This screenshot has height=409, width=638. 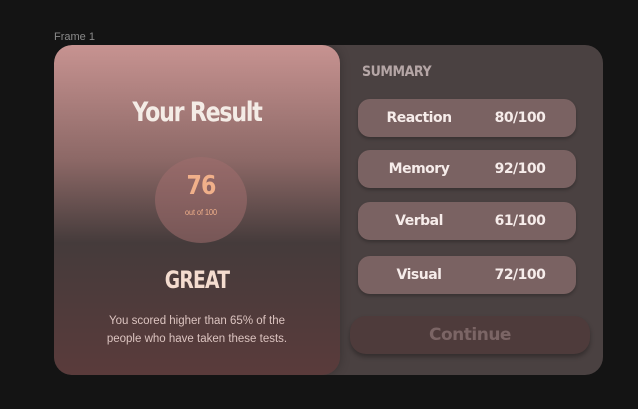 I want to click on score-value: 76, so click(x=201, y=186).